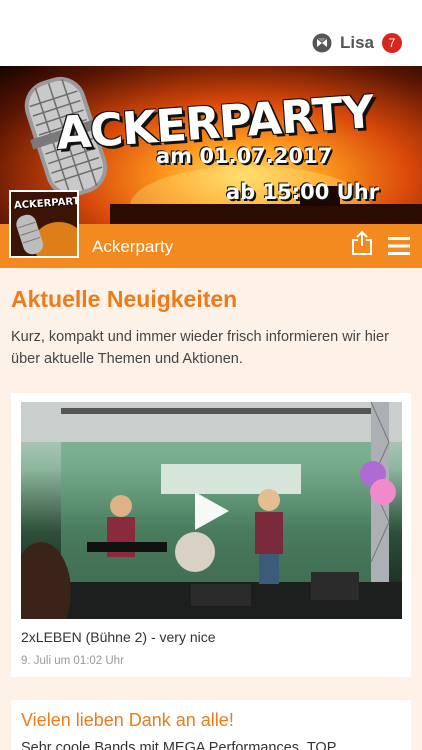 The height and width of the screenshot is (750, 422). Describe the element at coordinates (399, 246) in the screenshot. I see `hamburger-menu-icon` at that location.